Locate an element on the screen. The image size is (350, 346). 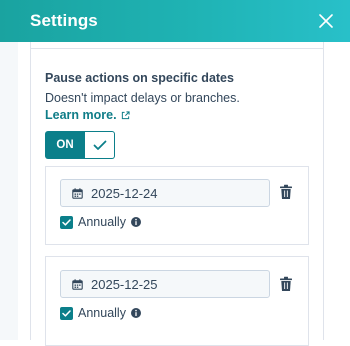
checkmark-icon is located at coordinates (99, 145).